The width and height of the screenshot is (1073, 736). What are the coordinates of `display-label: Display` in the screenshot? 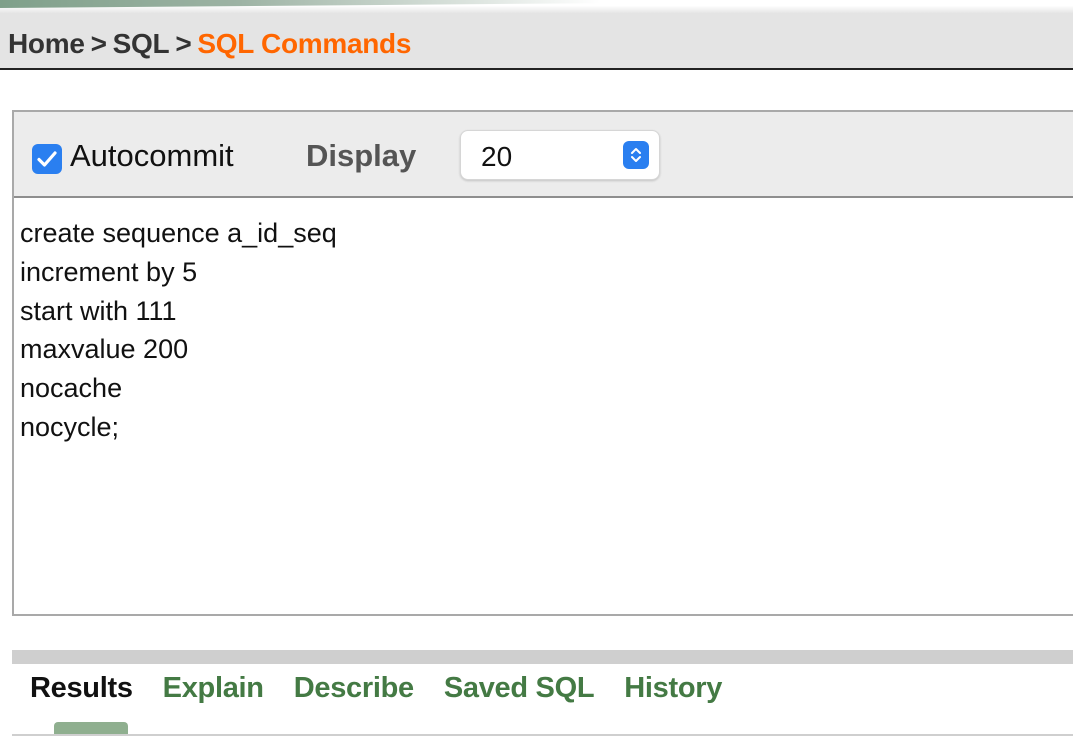 It's located at (361, 155).